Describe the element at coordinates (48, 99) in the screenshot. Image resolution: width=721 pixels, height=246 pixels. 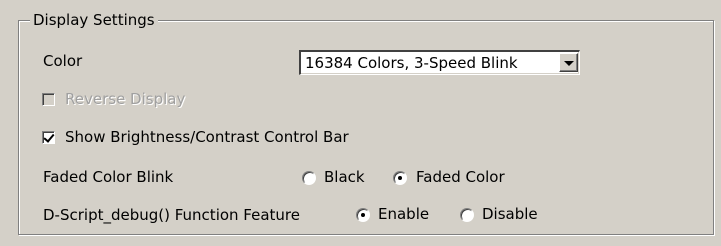
I see `reverse-display-checkbox` at that location.